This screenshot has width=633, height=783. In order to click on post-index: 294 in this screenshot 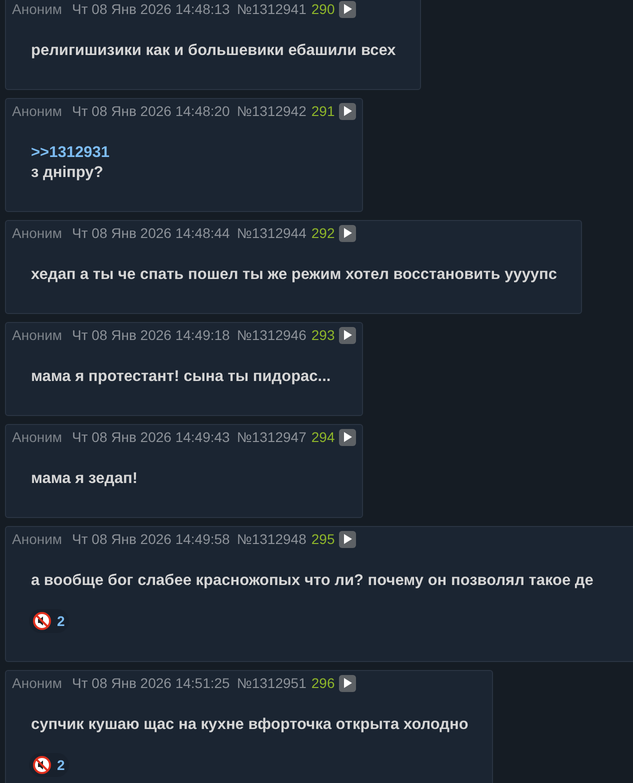, I will do `click(323, 437)`.